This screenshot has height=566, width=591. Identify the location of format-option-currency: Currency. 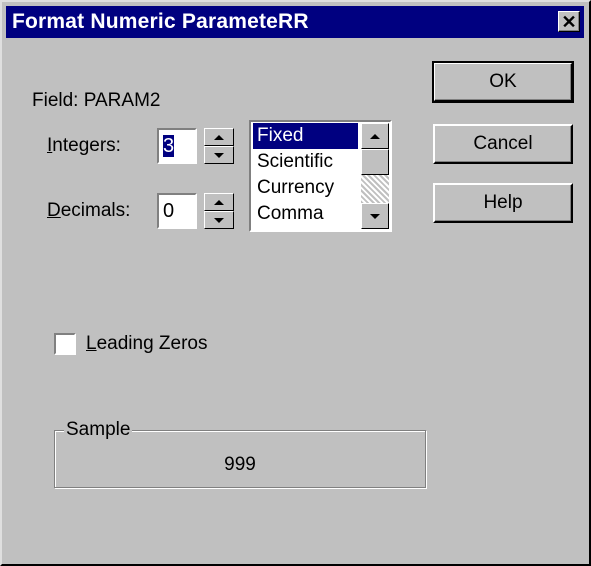
(305, 188).